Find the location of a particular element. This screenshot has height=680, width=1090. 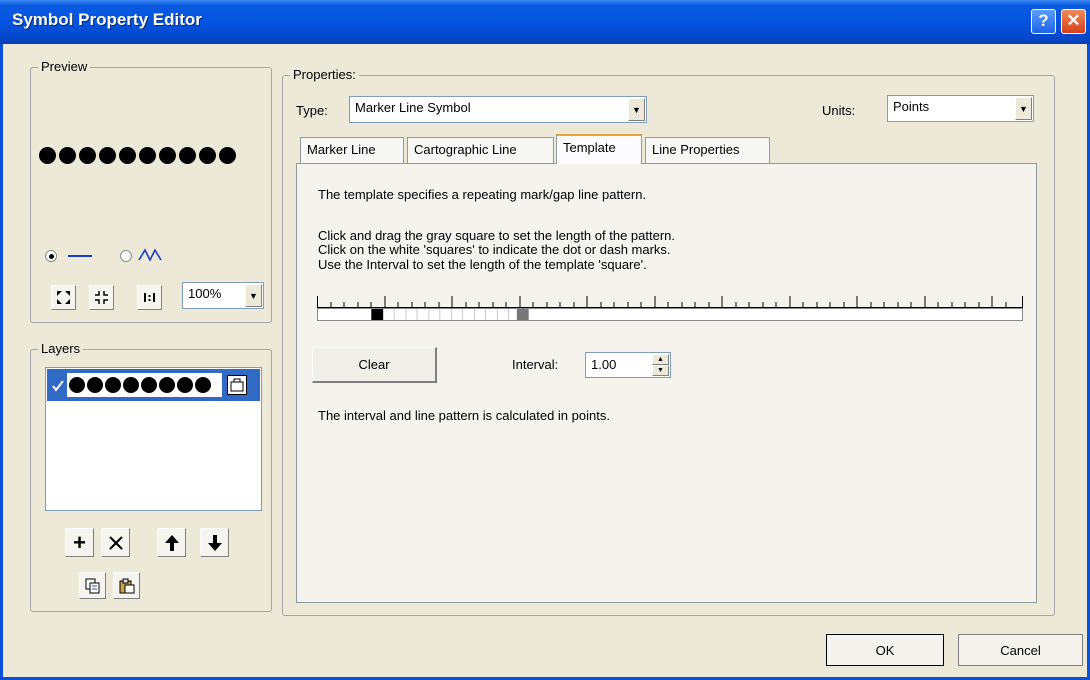

list-item is located at coordinates (153, 385).